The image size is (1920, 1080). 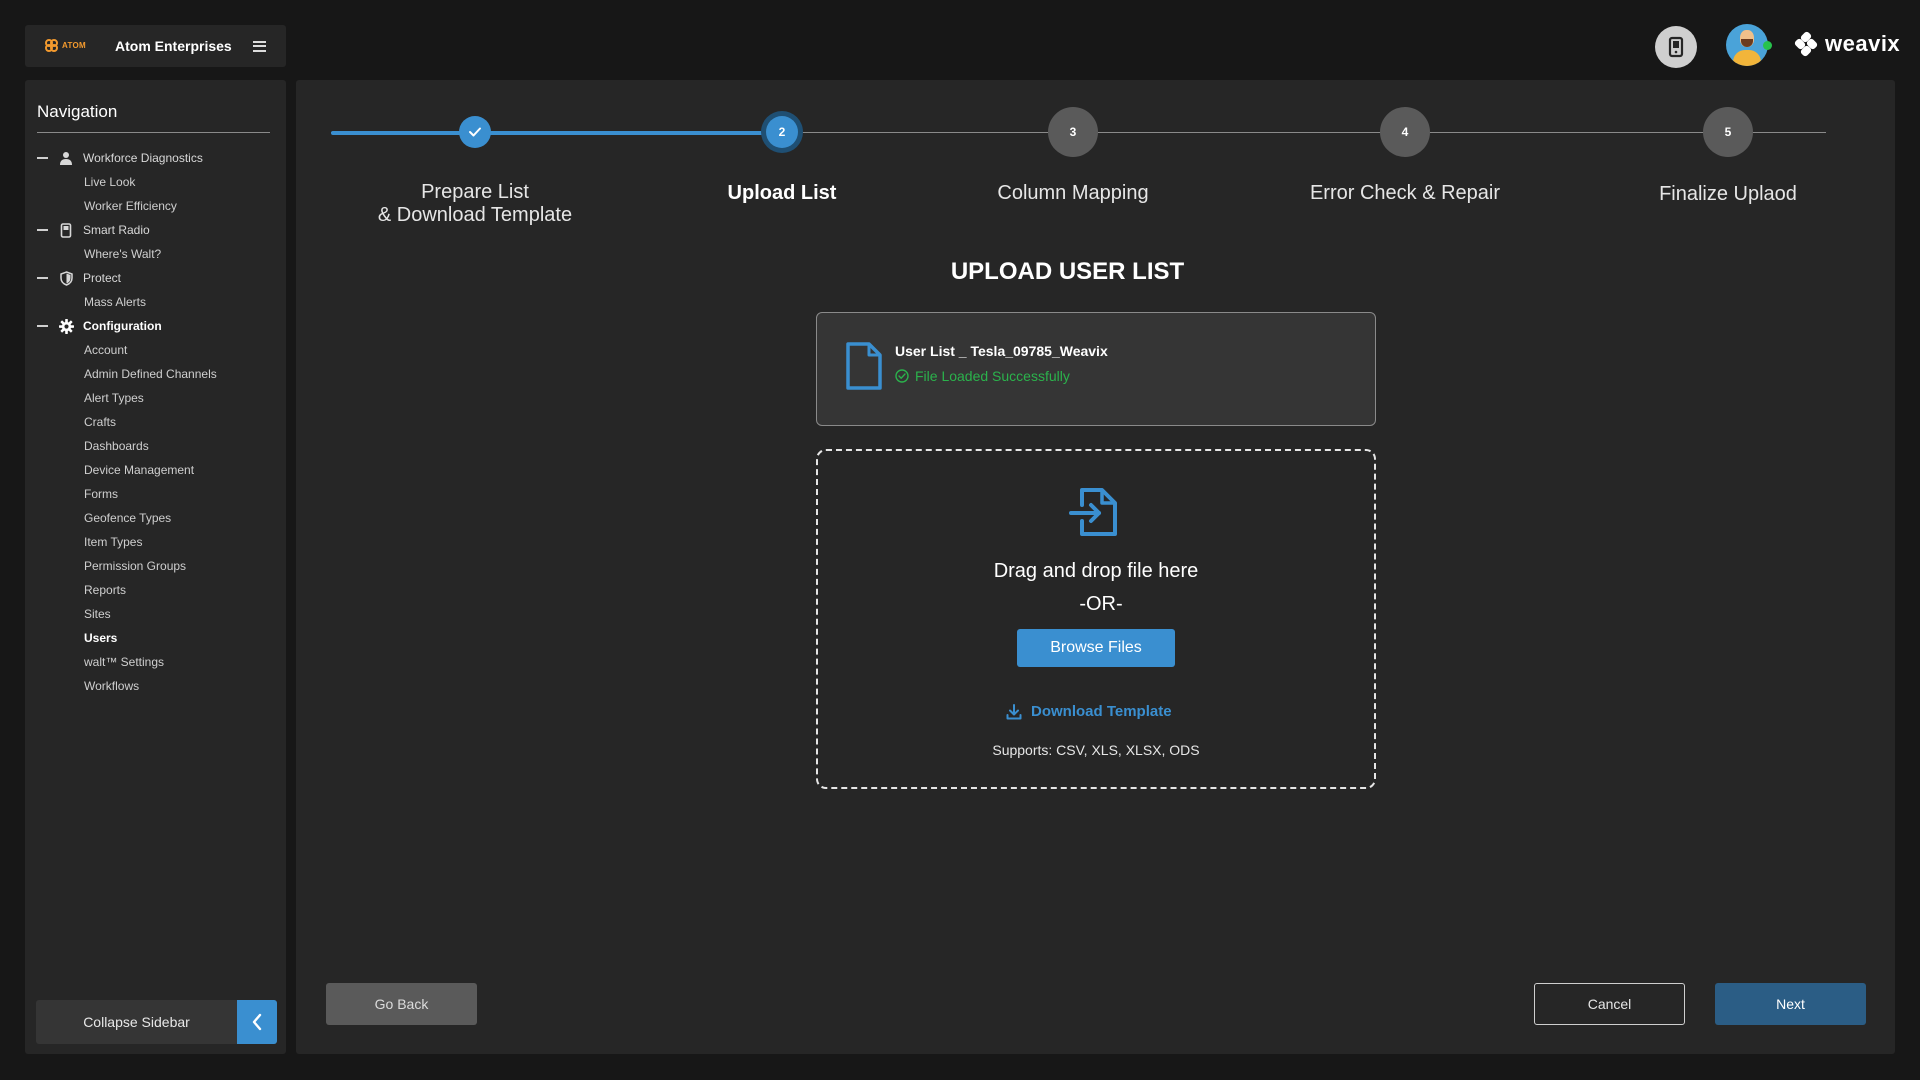 I want to click on nav-group-configuration: Configuration, so click(x=157, y=326).